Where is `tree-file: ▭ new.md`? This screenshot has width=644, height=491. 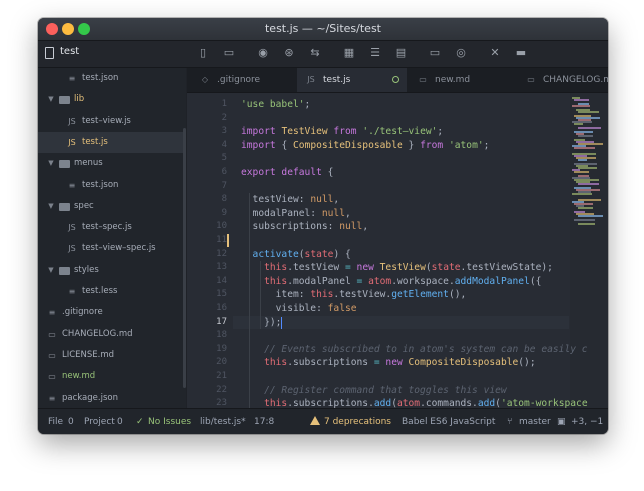 tree-file: ▭ new.md is located at coordinates (112, 376).